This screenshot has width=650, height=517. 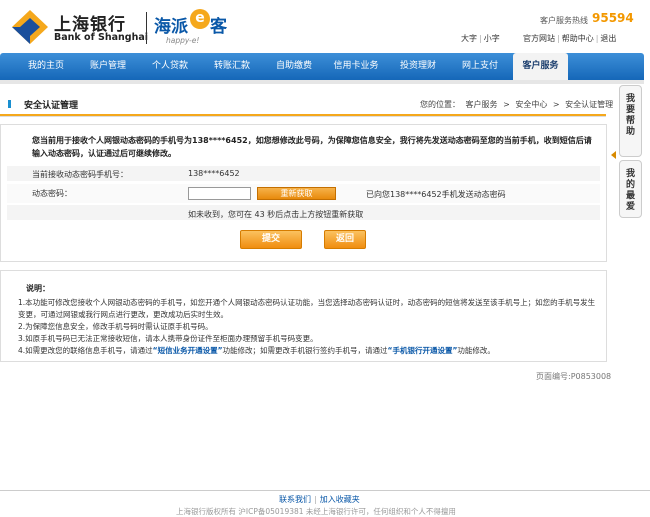 What do you see at coordinates (146, 28) in the screenshot?
I see `logo-divider` at bounding box center [146, 28].